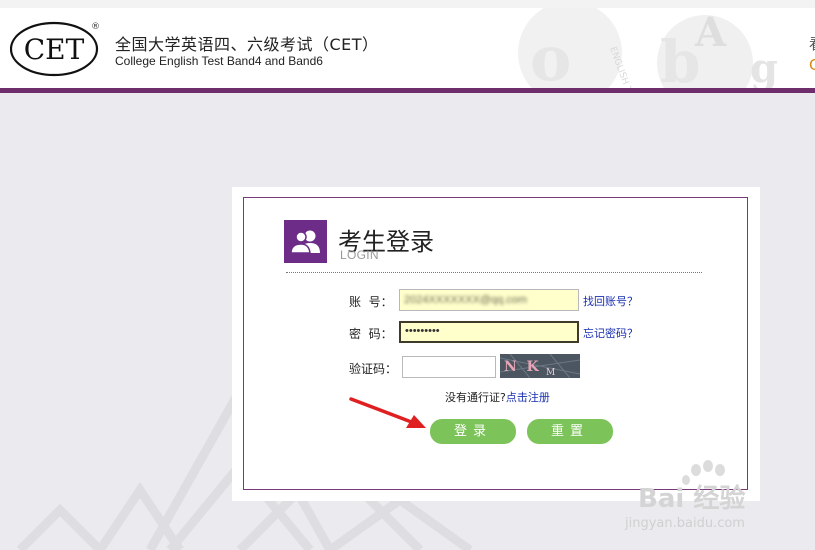 This screenshot has height=550, width=815. I want to click on site-title-english: College English Test Band4 and Band6, so click(219, 61).